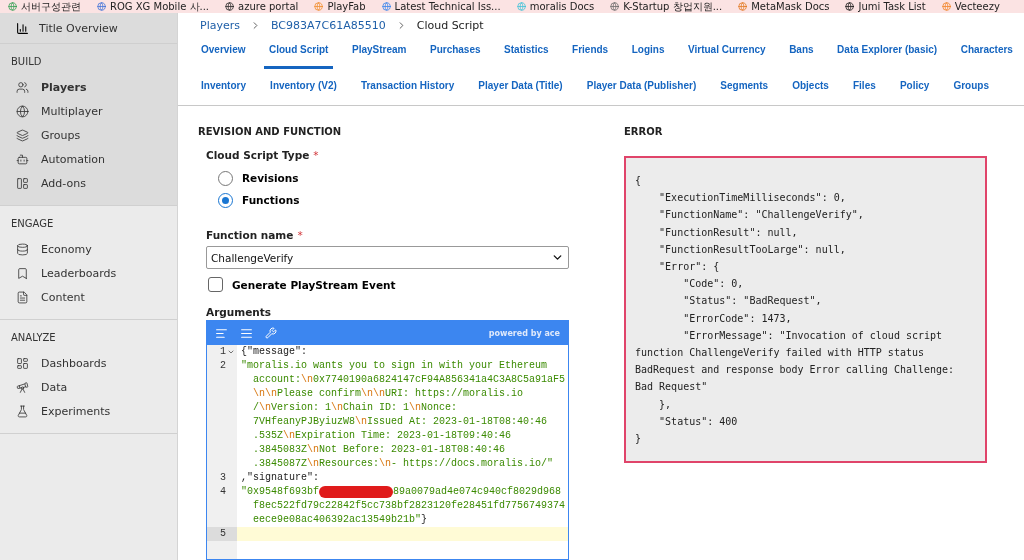  What do you see at coordinates (744, 87) in the screenshot?
I see `tab: Segments` at bounding box center [744, 87].